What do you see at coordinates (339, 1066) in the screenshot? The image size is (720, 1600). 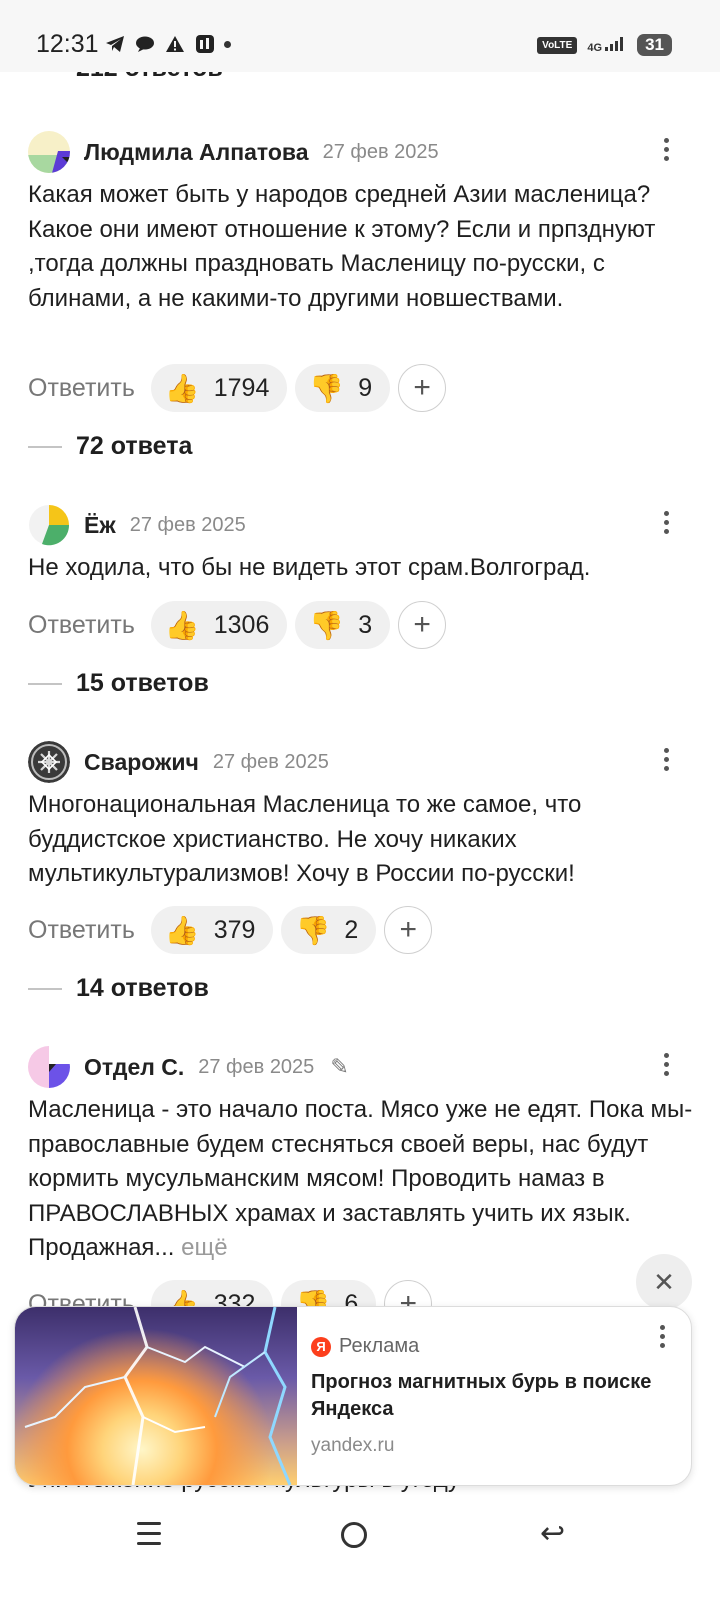 I see `edit-icon: ✎` at bounding box center [339, 1066].